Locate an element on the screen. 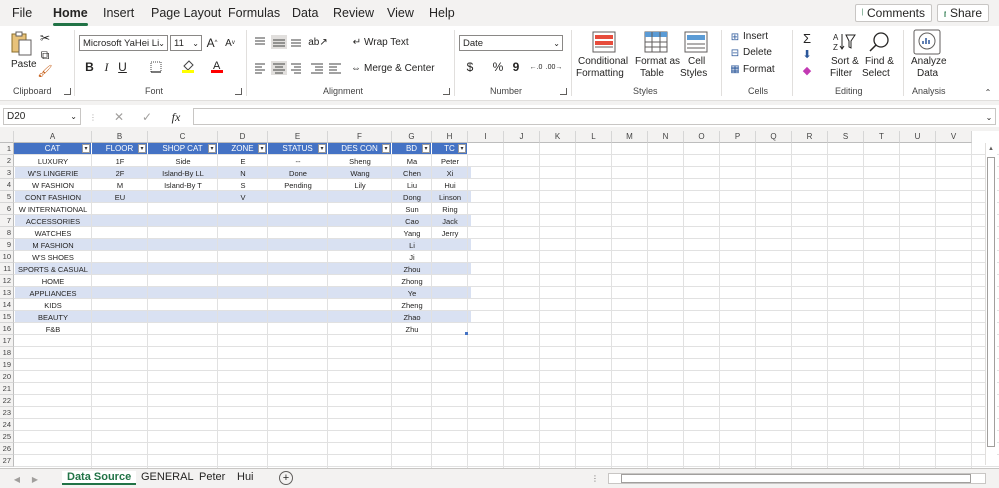 The height and width of the screenshot is (488, 999). table-cell: Xi is located at coordinates (450, 173).